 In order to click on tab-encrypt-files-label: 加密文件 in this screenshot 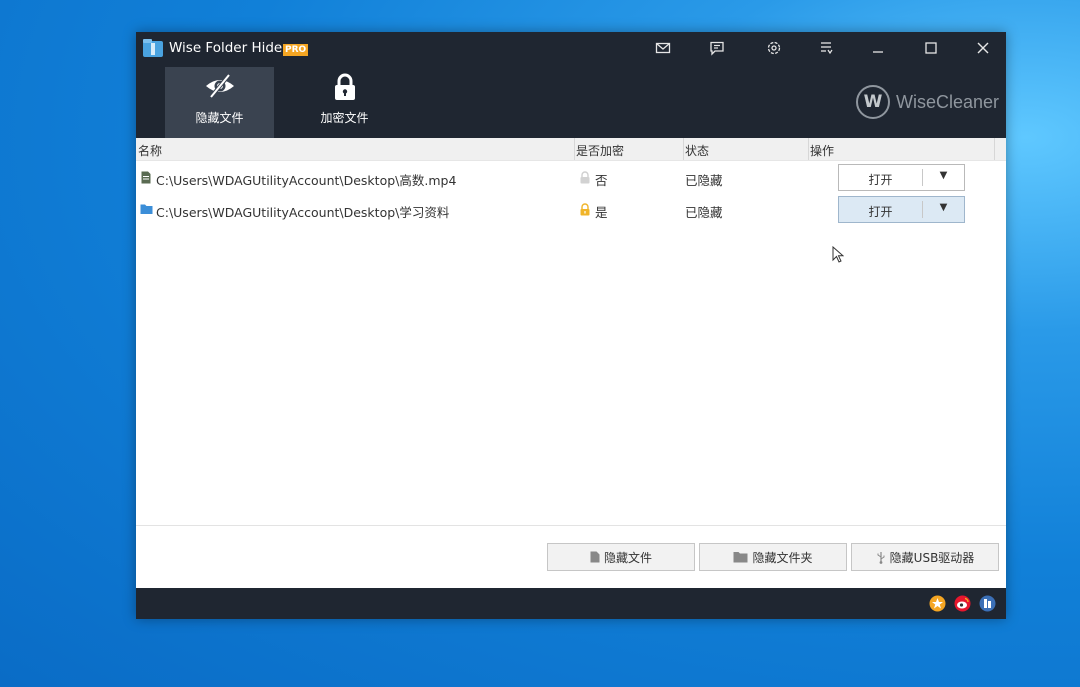, I will do `click(344, 118)`.